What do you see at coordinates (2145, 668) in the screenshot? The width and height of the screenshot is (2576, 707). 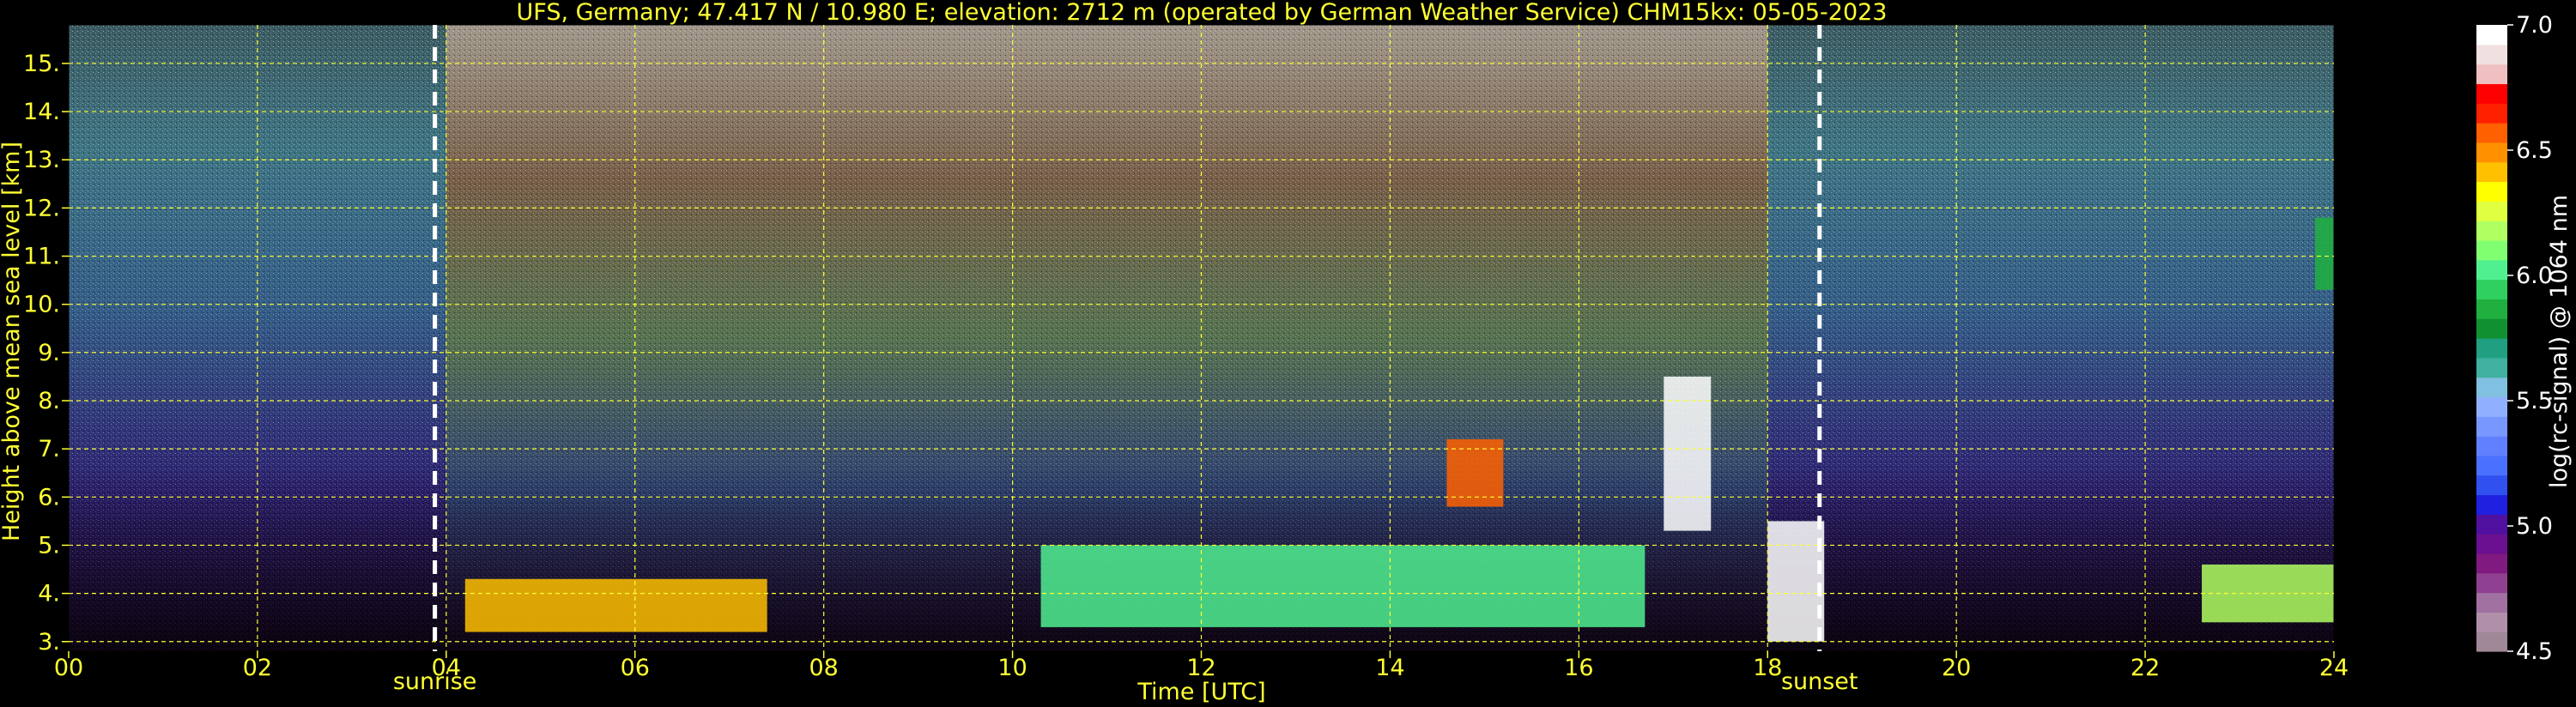 I see `x-tick-label: 22` at bounding box center [2145, 668].